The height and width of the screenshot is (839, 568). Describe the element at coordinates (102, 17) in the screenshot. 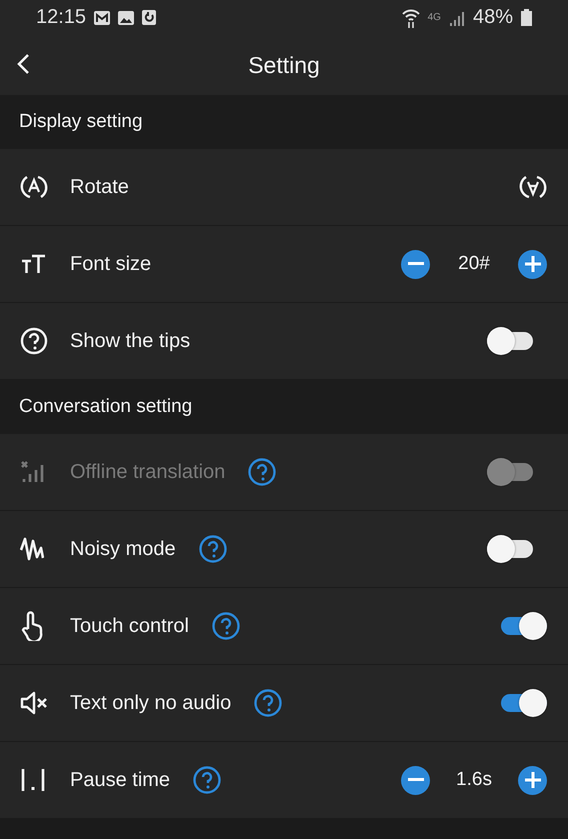

I see `mail-icon` at that location.